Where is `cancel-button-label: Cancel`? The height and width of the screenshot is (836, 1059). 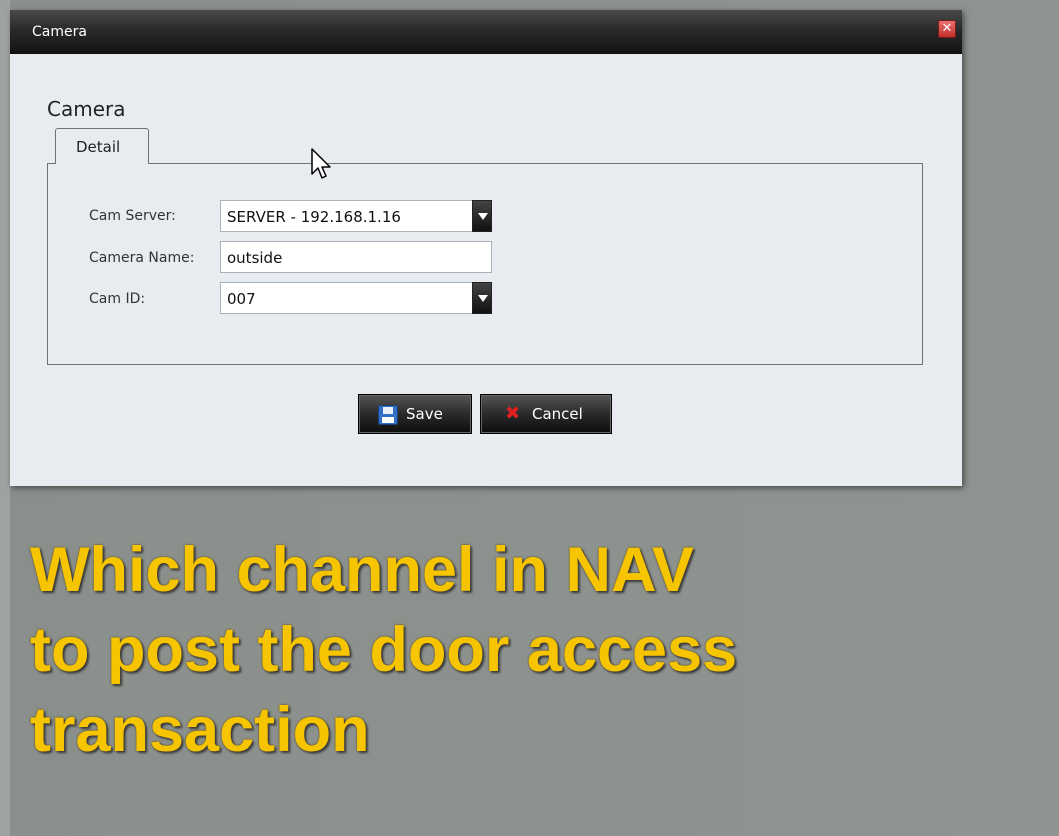
cancel-button-label: Cancel is located at coordinates (557, 414).